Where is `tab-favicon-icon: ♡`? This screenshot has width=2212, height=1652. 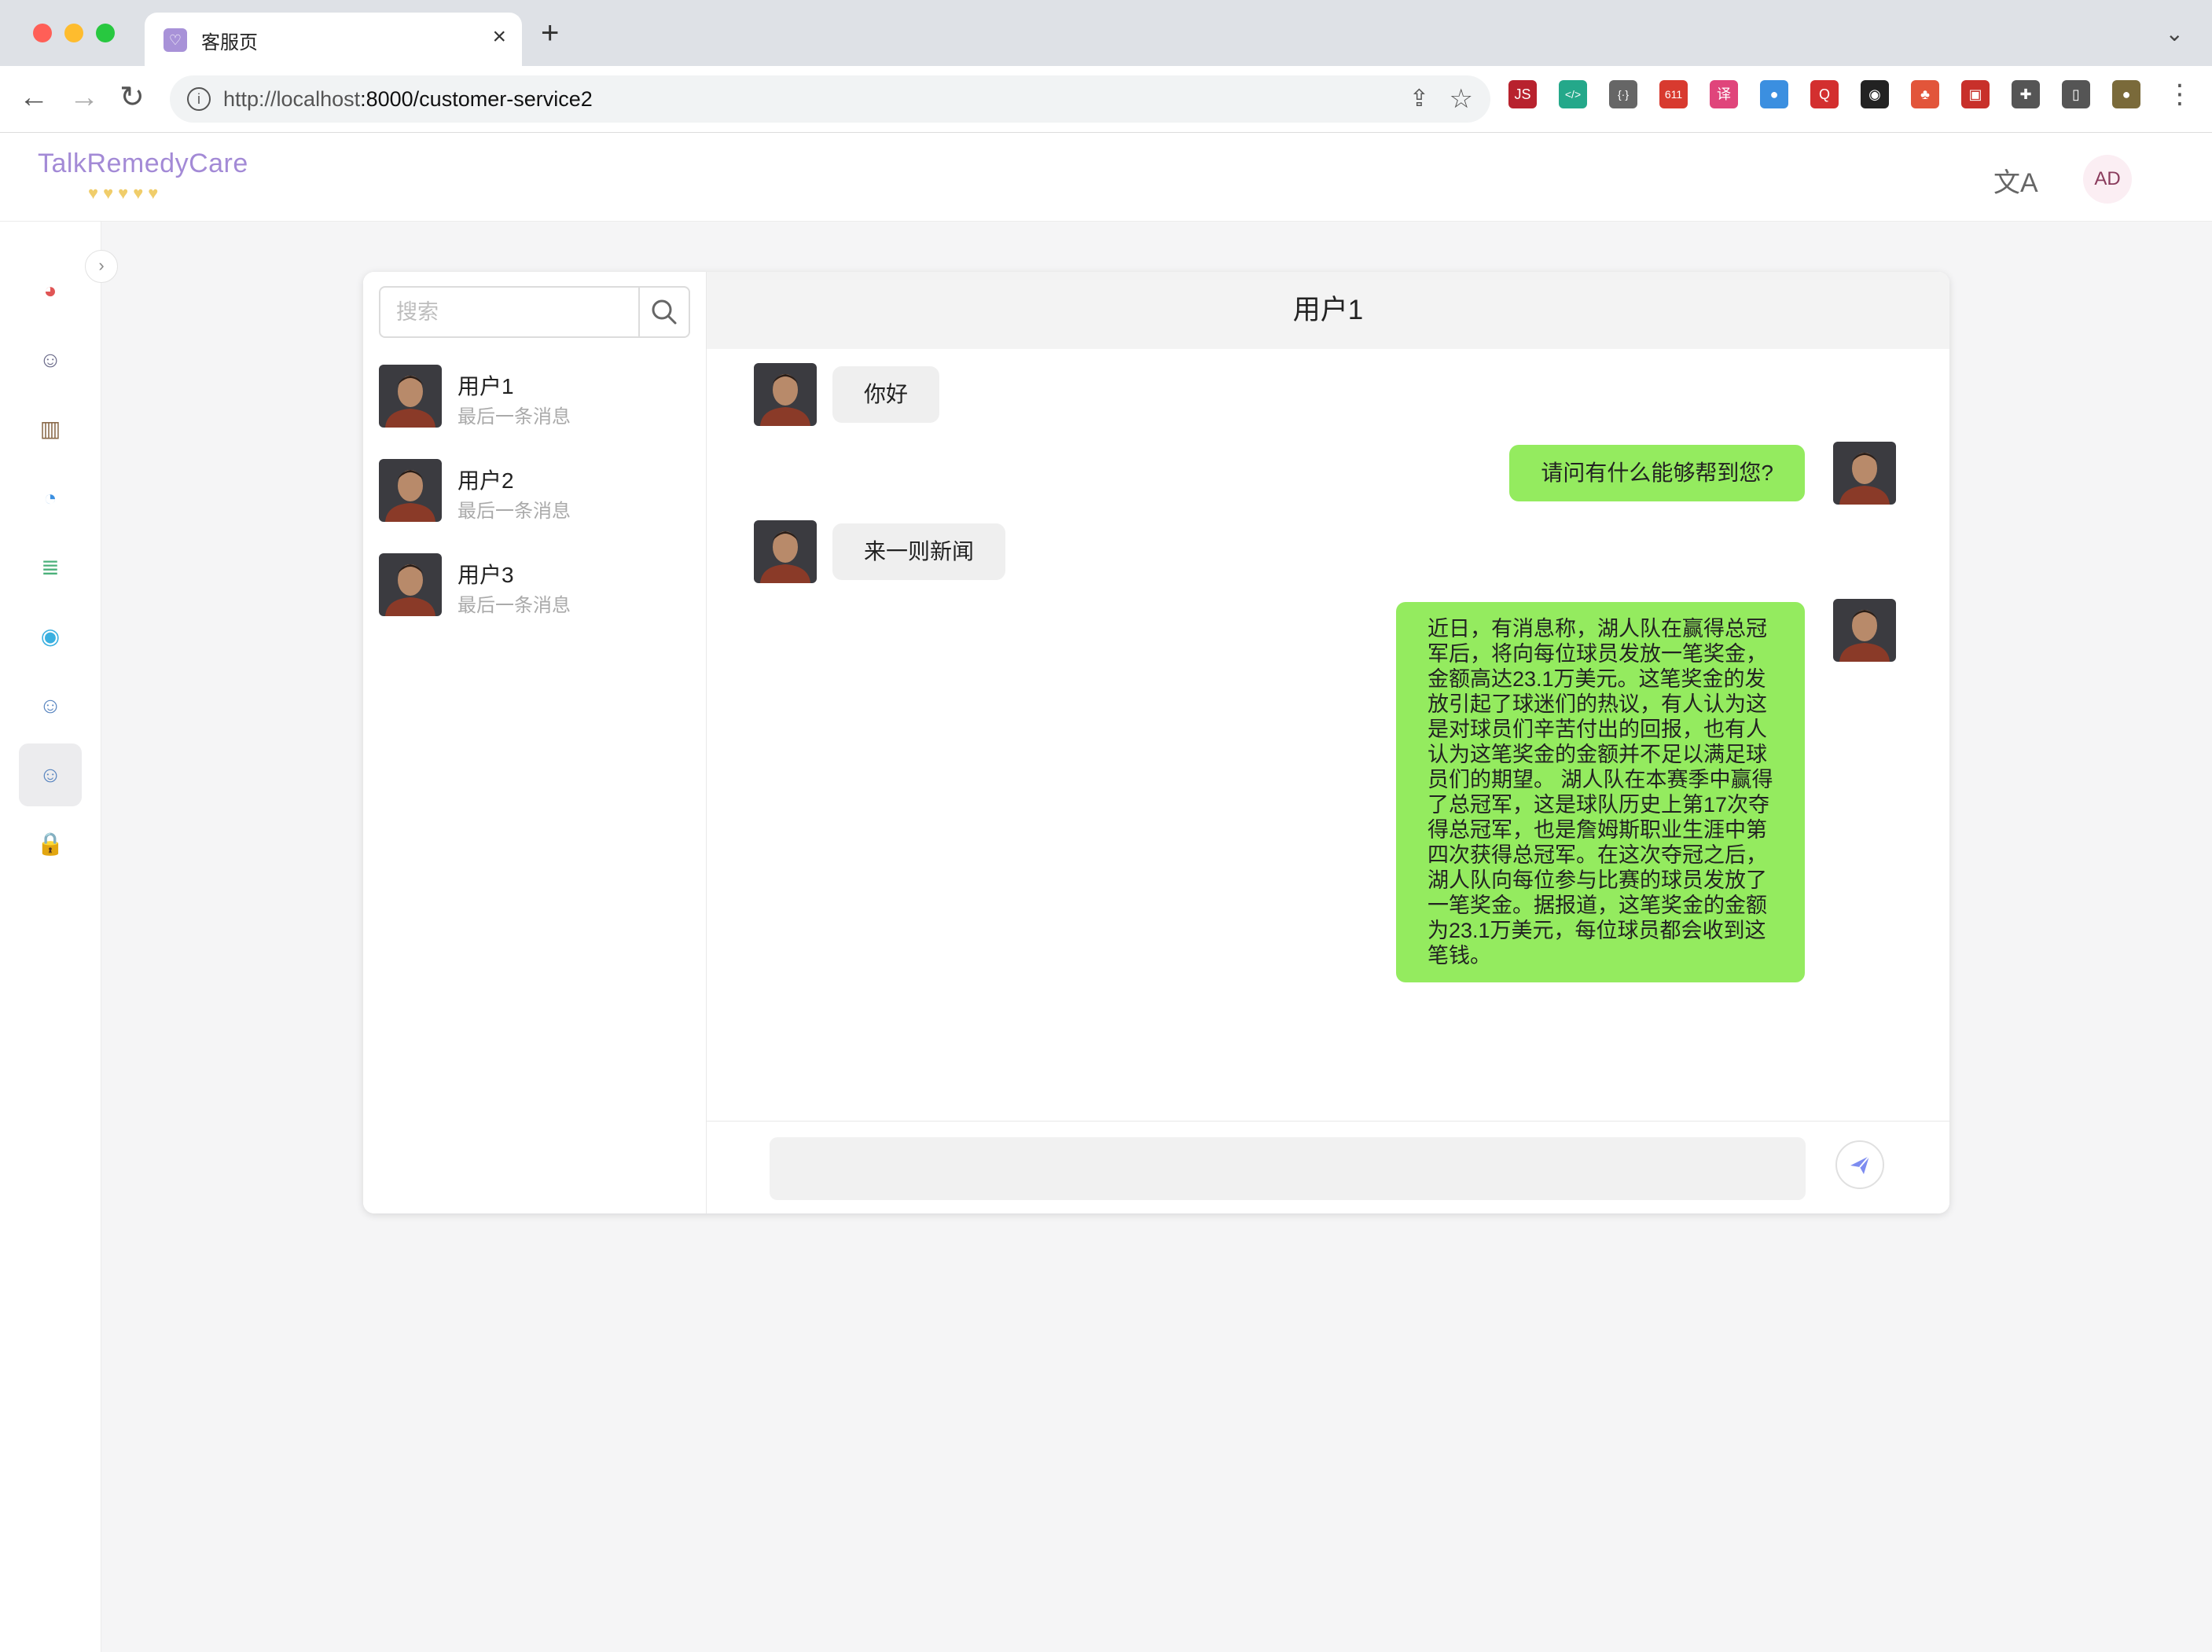 tab-favicon-icon: ♡ is located at coordinates (175, 40).